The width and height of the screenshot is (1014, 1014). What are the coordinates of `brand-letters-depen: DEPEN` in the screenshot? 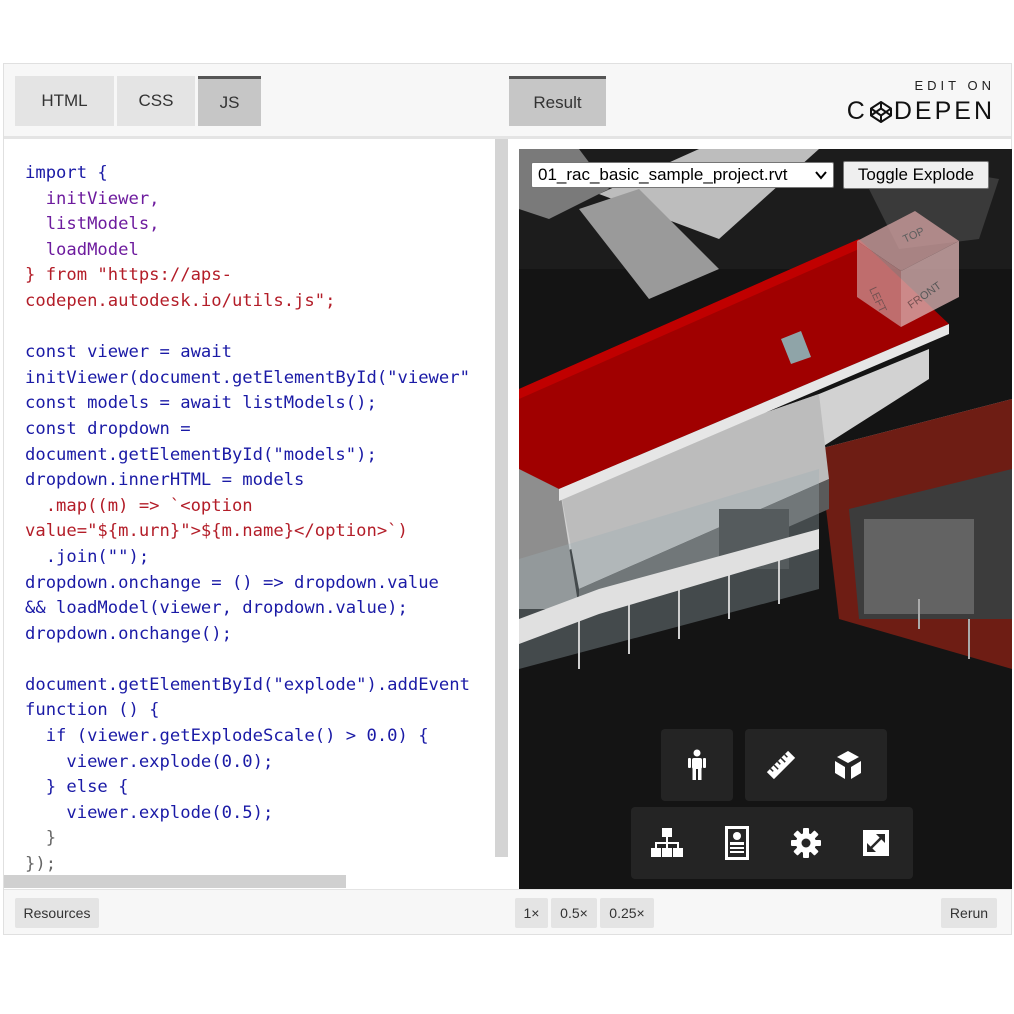 It's located at (944, 111).